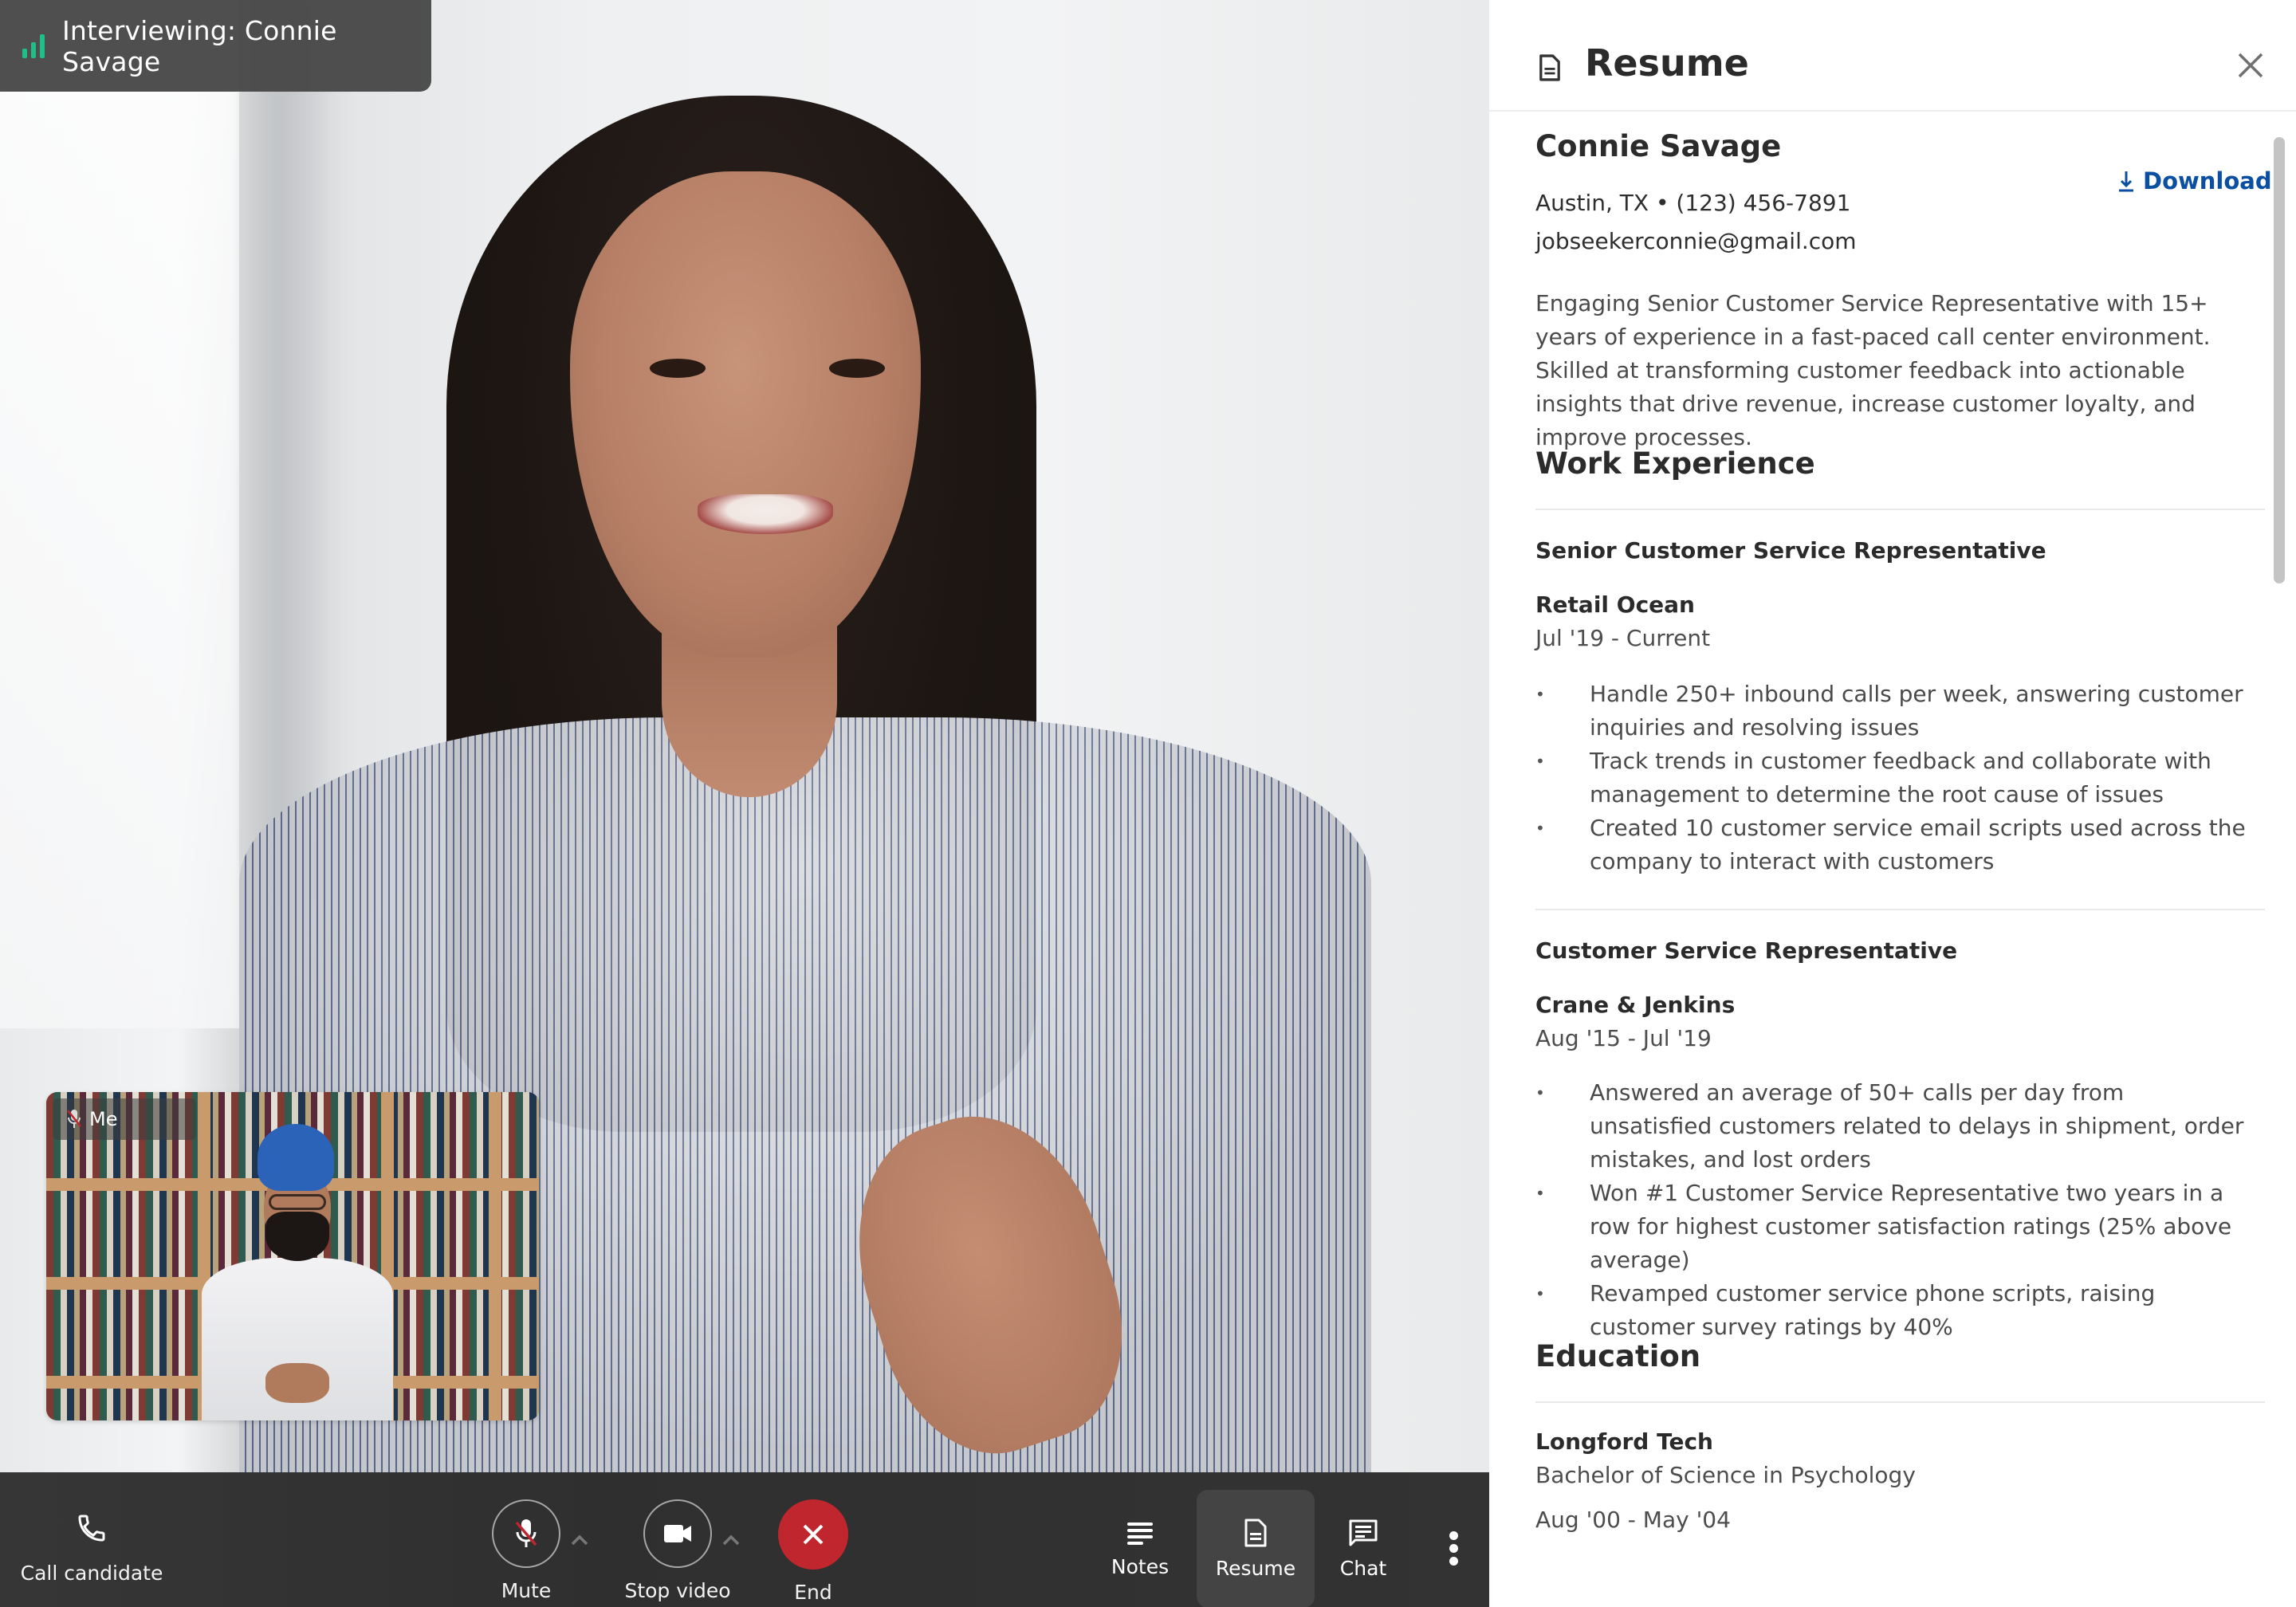 This screenshot has width=2296, height=1607. I want to click on resume-panel-header: Resume, so click(1892, 56).